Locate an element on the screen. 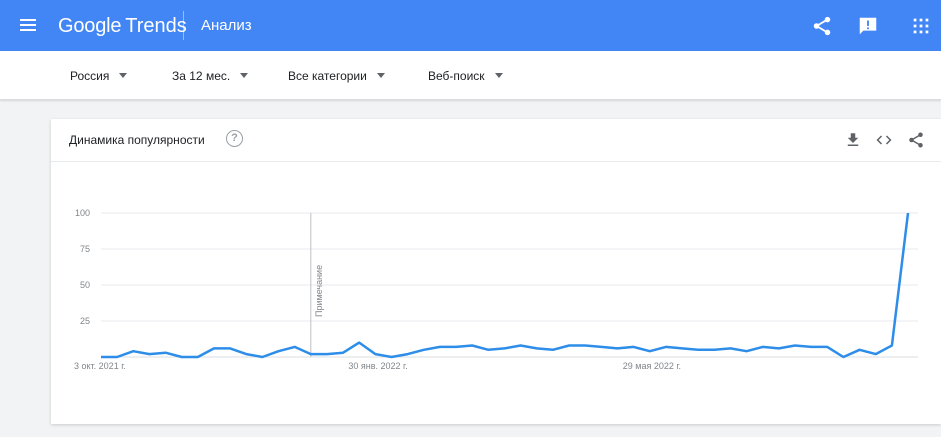  apps-grid-icon is located at coordinates (921, 26).